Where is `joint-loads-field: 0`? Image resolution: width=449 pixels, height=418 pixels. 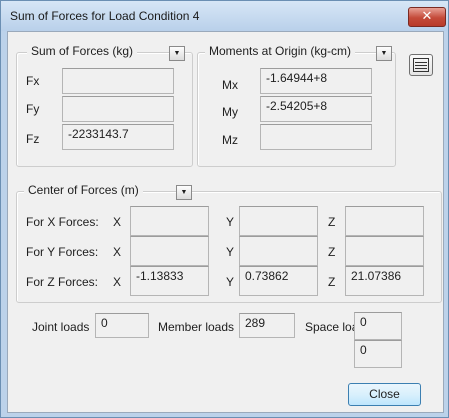 joint-loads-field: 0 is located at coordinates (122, 325).